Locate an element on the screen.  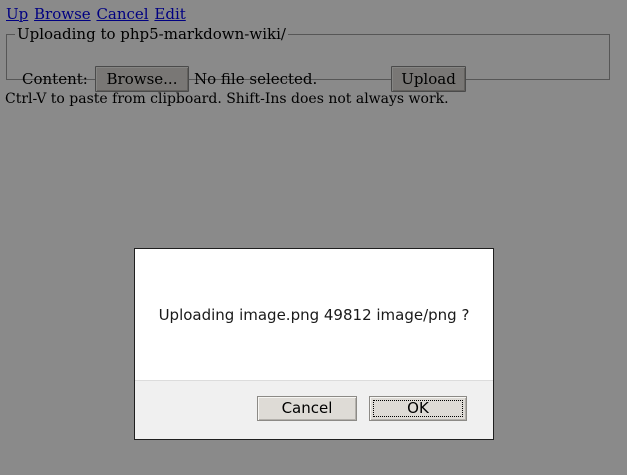
dialog-cancel-button: Cancel is located at coordinates (307, 408).